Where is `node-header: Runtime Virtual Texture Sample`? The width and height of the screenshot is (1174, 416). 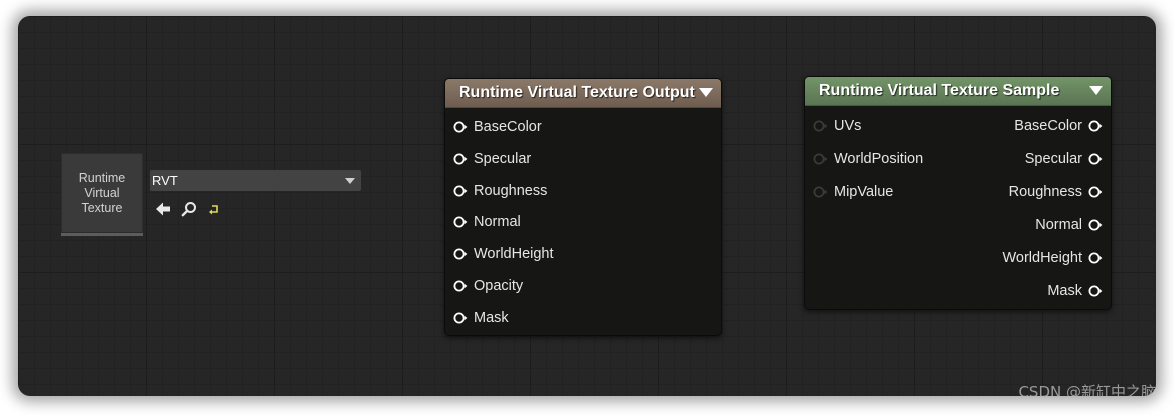
node-header: Runtime Virtual Texture Sample is located at coordinates (958, 91).